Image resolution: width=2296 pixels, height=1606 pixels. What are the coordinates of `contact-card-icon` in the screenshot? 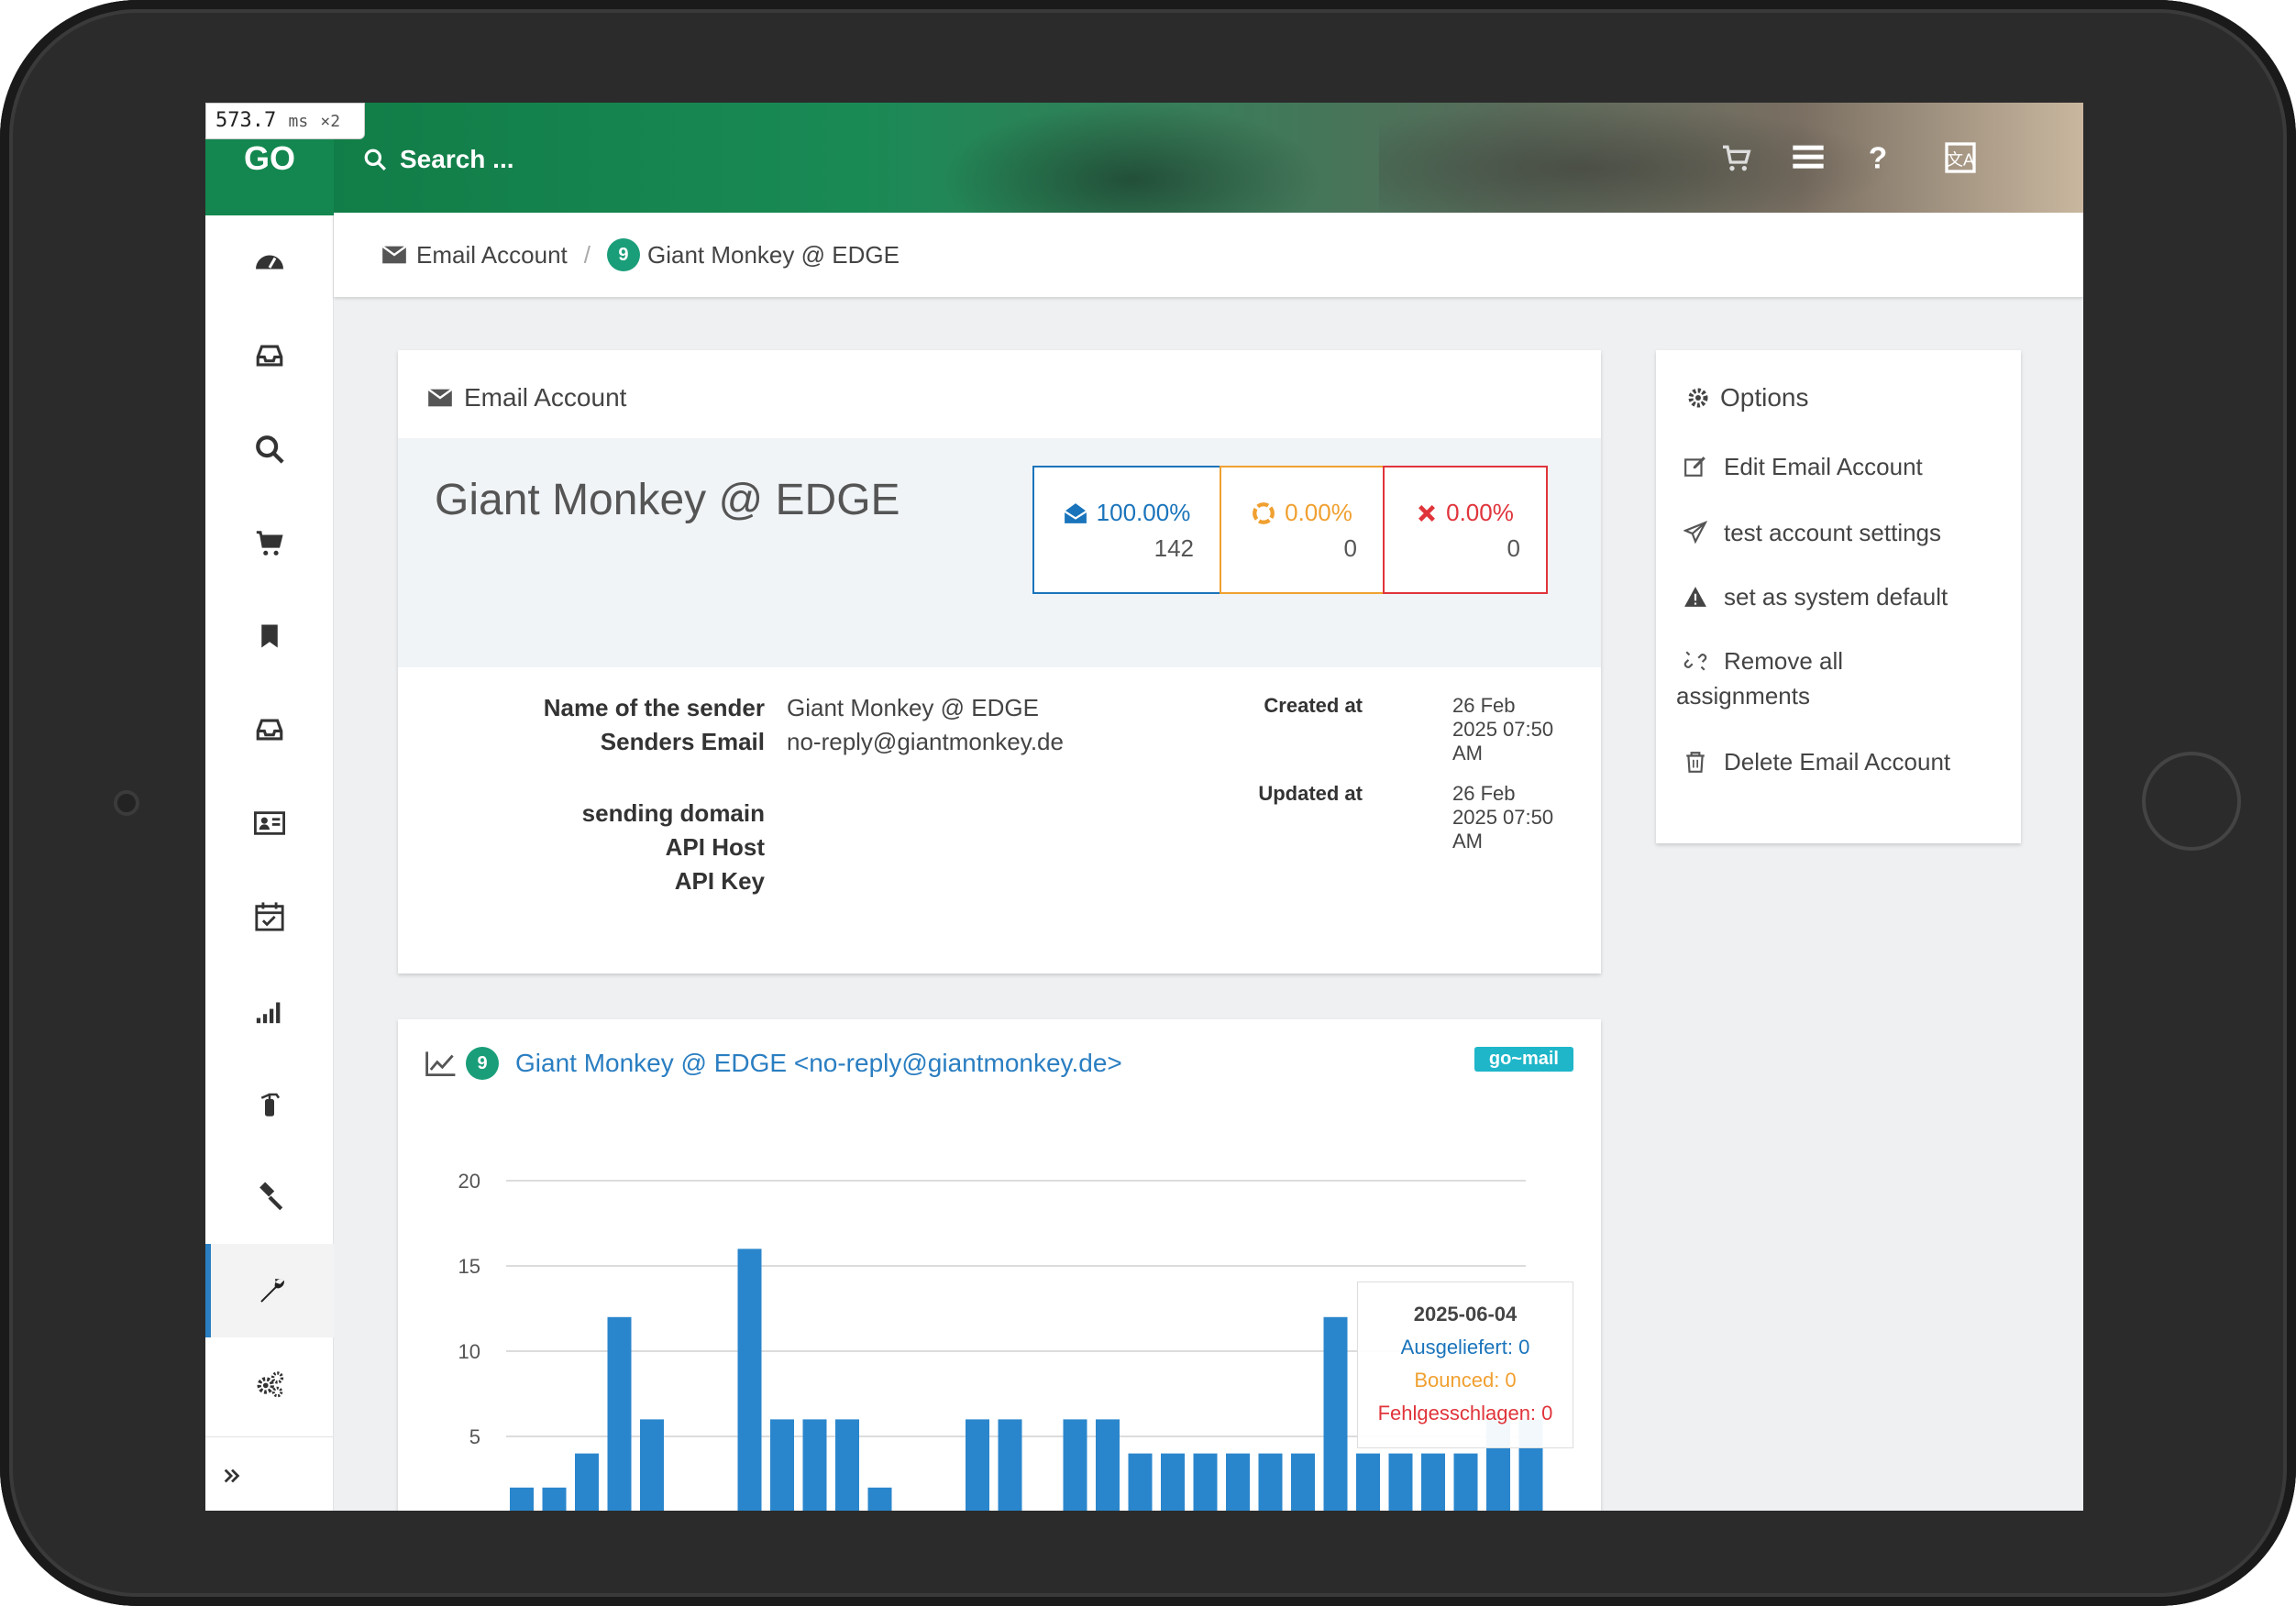 It's located at (269, 823).